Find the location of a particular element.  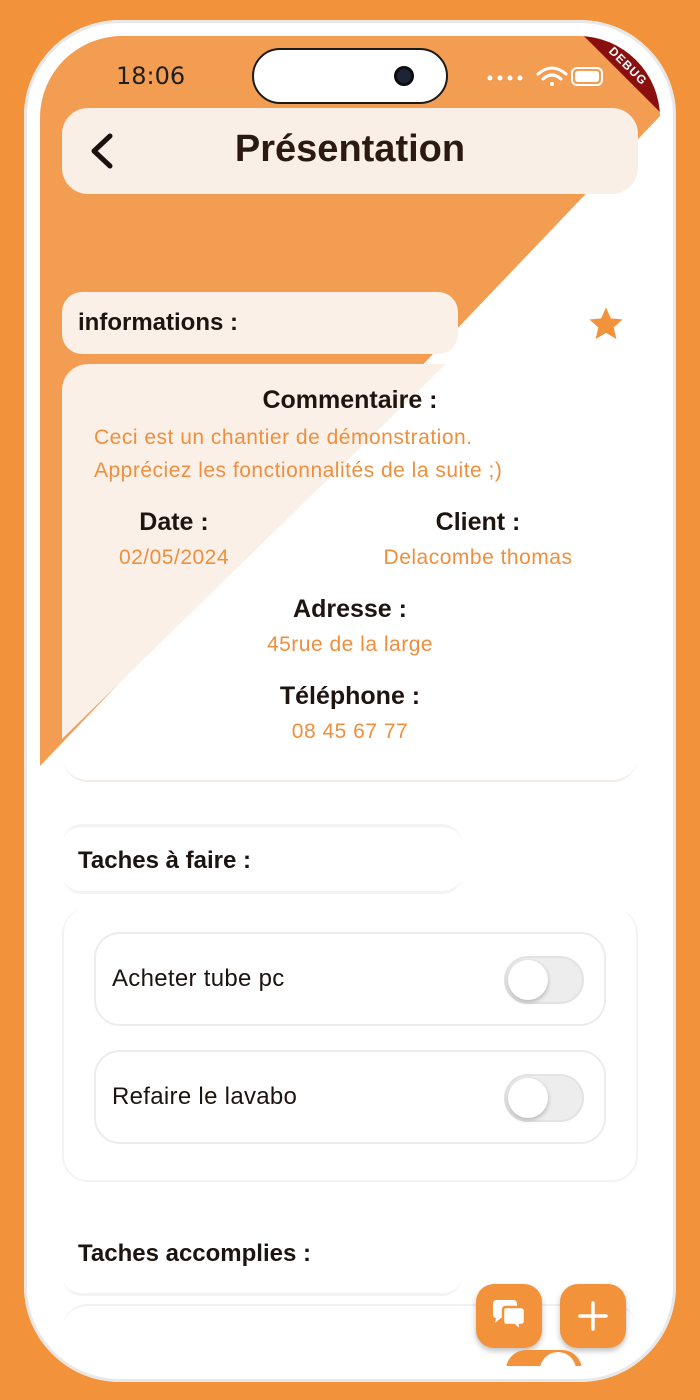

task-row: Acheter tube pc is located at coordinates (350, 979).